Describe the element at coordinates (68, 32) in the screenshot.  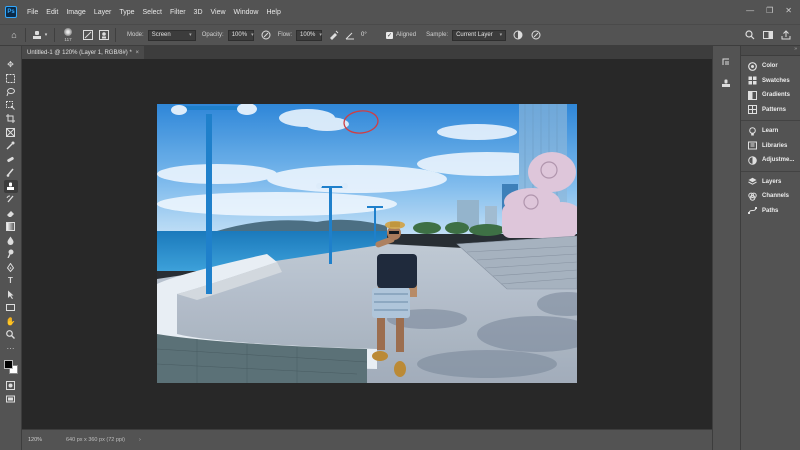
I see `brush-tip-icon` at that location.